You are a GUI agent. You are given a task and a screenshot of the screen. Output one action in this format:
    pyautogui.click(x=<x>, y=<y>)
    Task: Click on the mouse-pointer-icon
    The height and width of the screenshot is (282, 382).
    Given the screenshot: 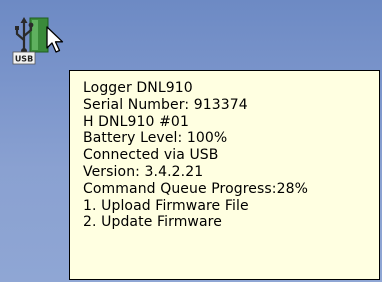 What is the action you would take?
    pyautogui.click(x=56, y=40)
    